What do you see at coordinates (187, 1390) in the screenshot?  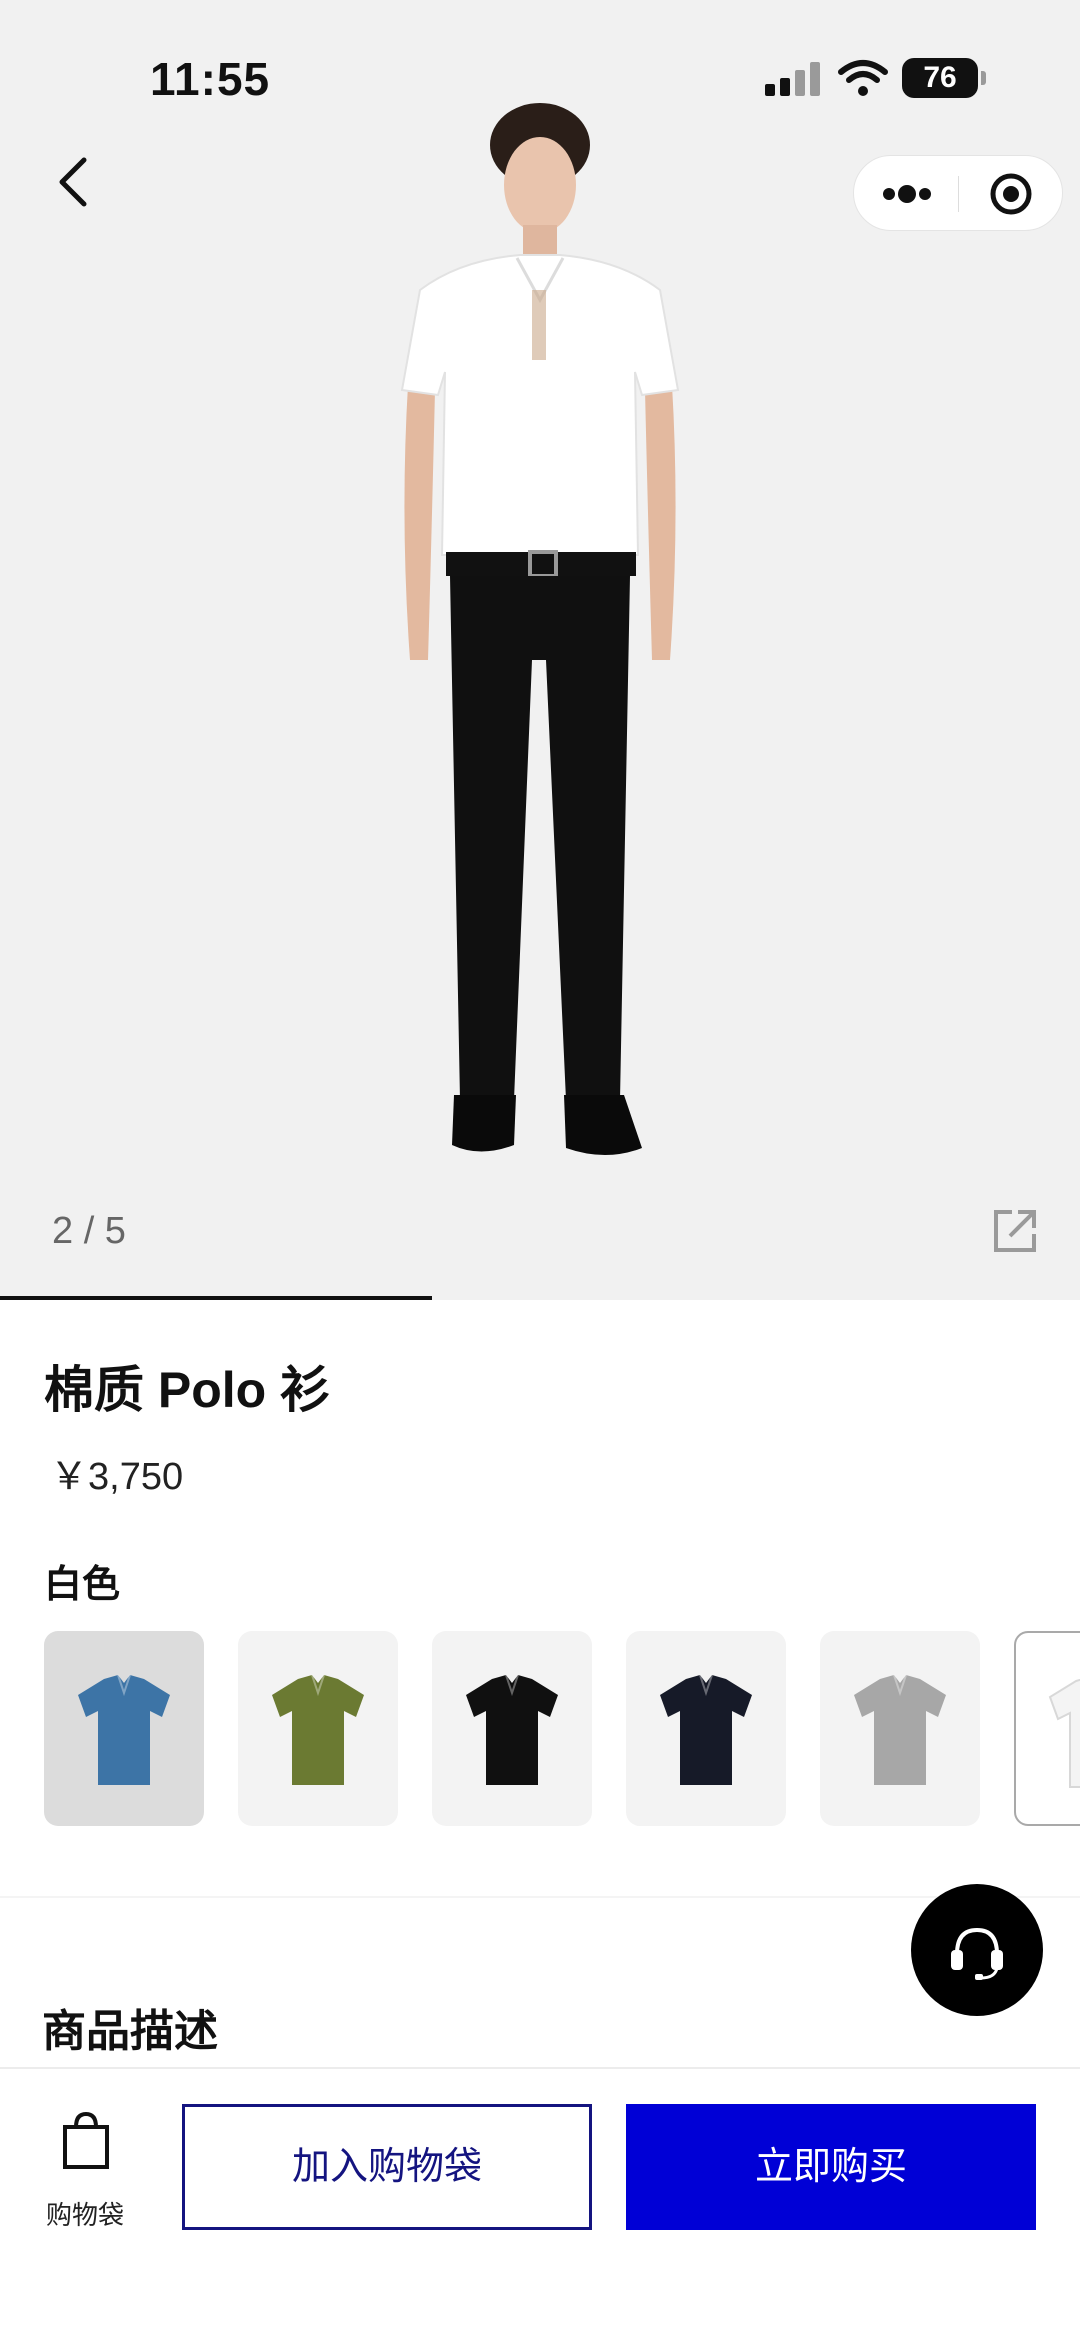 I see `product-title: 棉质 Polo 衫` at bounding box center [187, 1390].